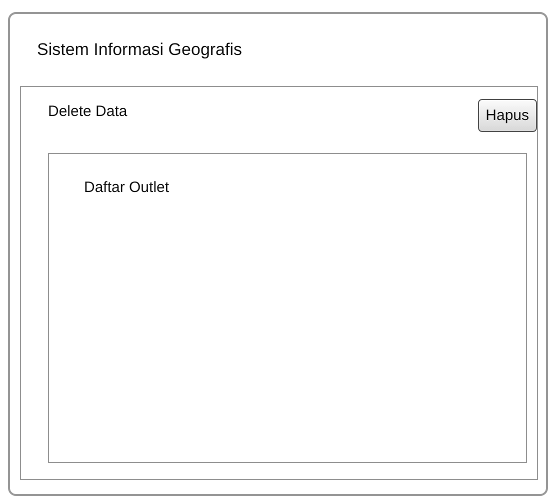 This screenshot has height=498, width=550. What do you see at coordinates (507, 115) in the screenshot?
I see `delete-button: Hapus` at bounding box center [507, 115].